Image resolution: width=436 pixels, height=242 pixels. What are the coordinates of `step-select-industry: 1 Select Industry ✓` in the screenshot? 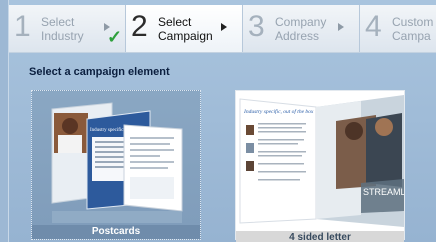 It's located at (67, 28).